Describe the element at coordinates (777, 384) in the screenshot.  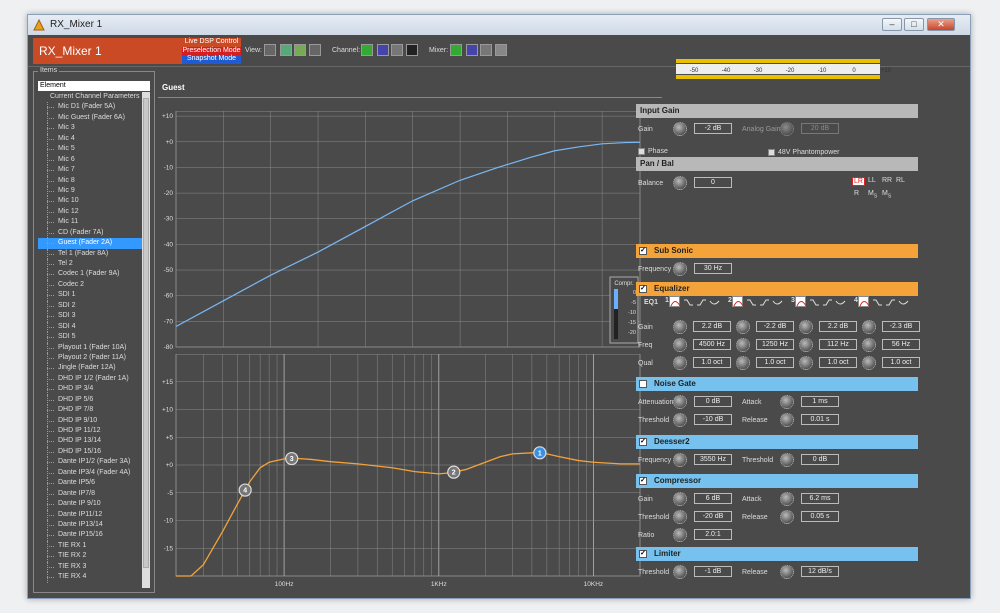
I see `noise-gate-header: Noise Gate` at that location.